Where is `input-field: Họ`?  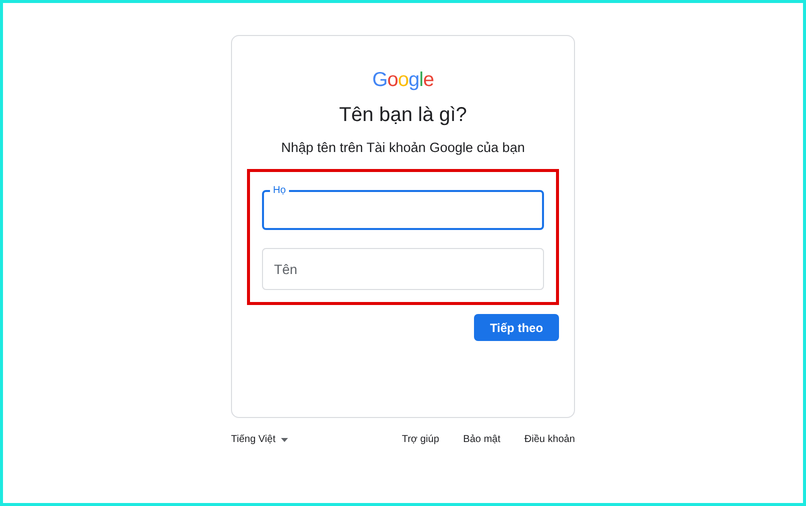
input-field: Họ is located at coordinates (403, 208).